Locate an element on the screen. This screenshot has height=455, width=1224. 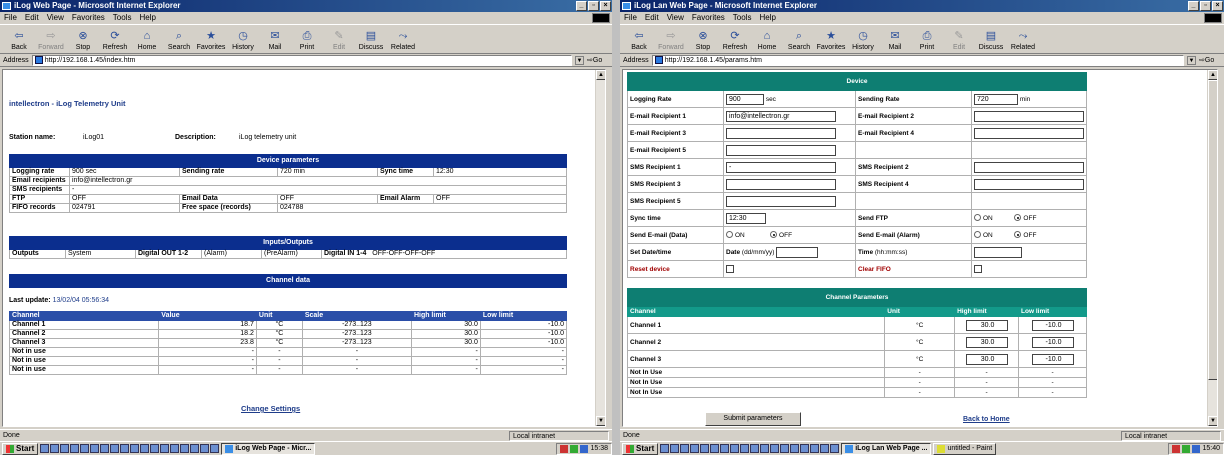
sync-time-input: 12:30 is located at coordinates (746, 218).